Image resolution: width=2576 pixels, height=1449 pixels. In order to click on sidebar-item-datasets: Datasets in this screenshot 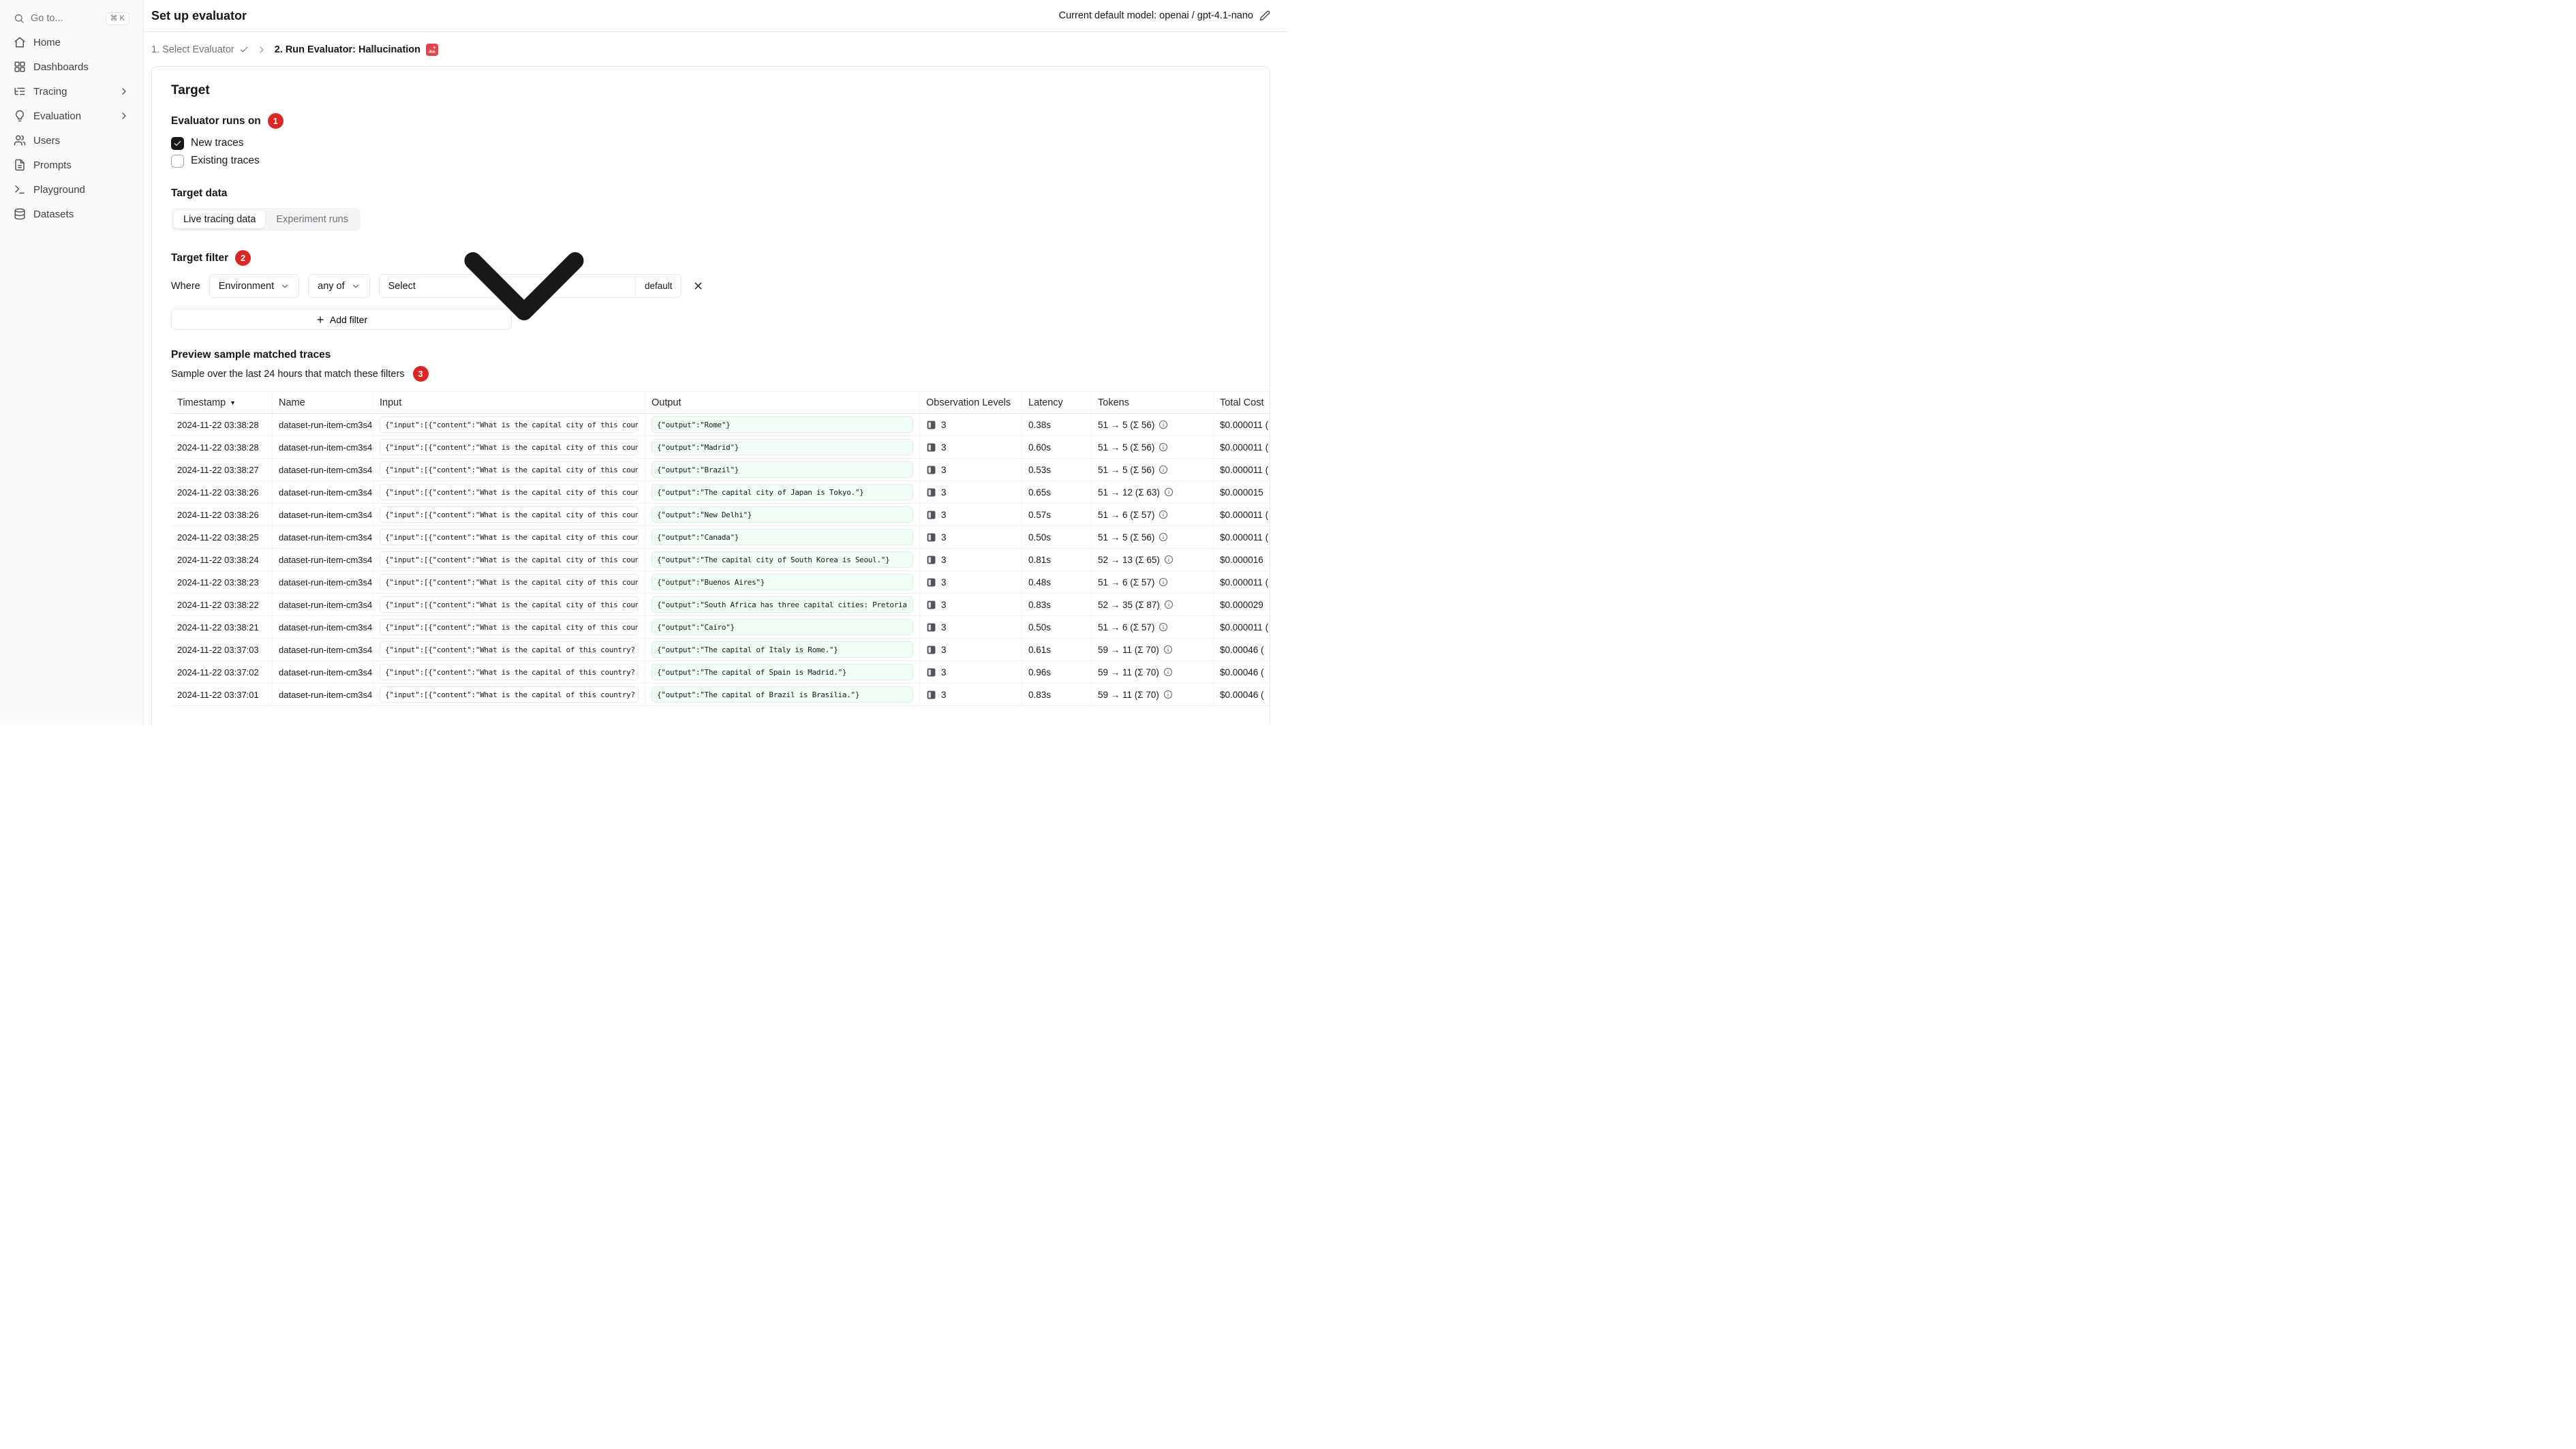, I will do `click(71, 214)`.